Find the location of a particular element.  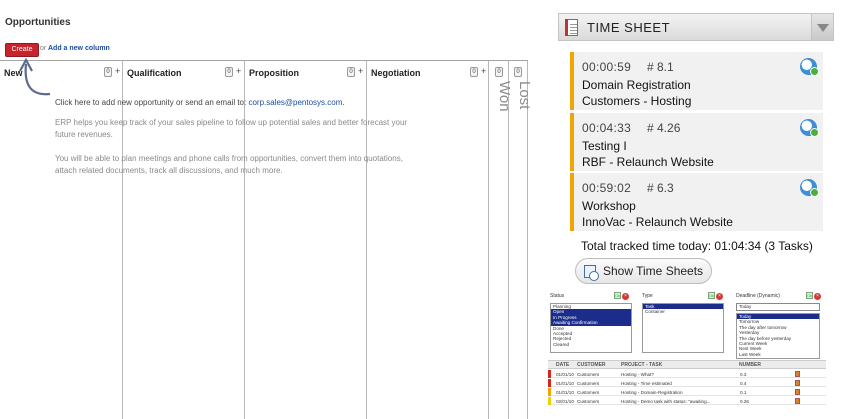

entry-number: # 8.1 is located at coordinates (660, 67).